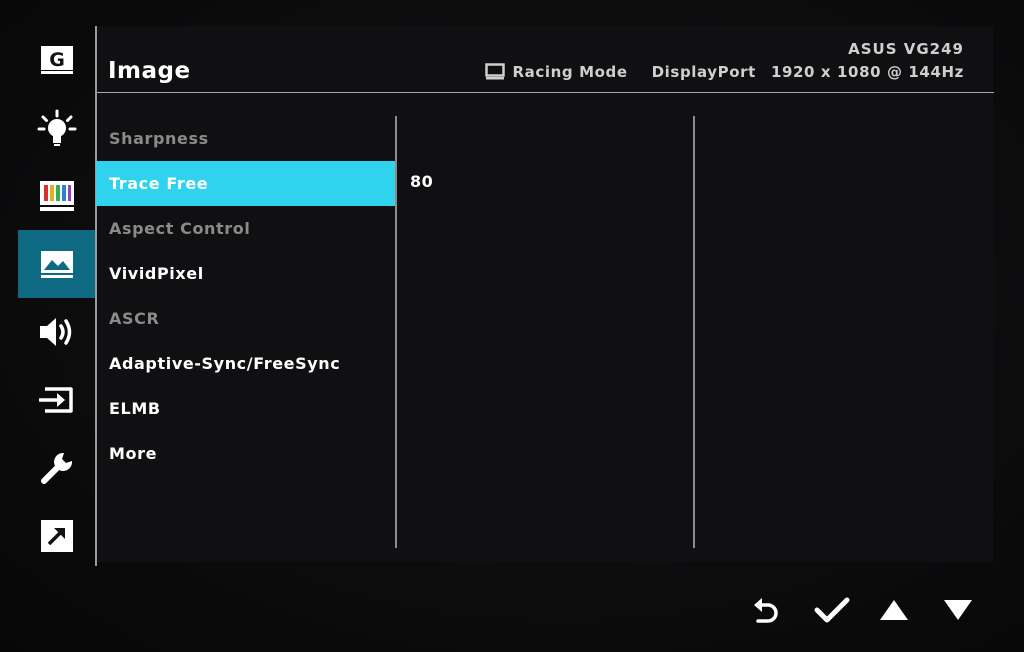  What do you see at coordinates (703, 72) in the screenshot?
I see `input-source: DisplayPort` at bounding box center [703, 72].